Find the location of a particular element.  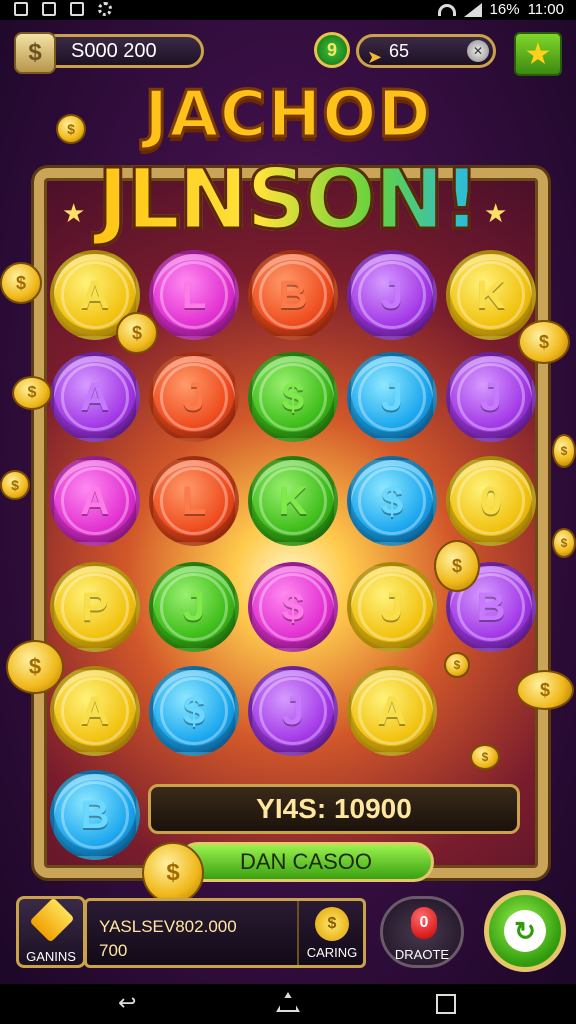

xp-display: ➤ 65 ✕ is located at coordinates (426, 51).